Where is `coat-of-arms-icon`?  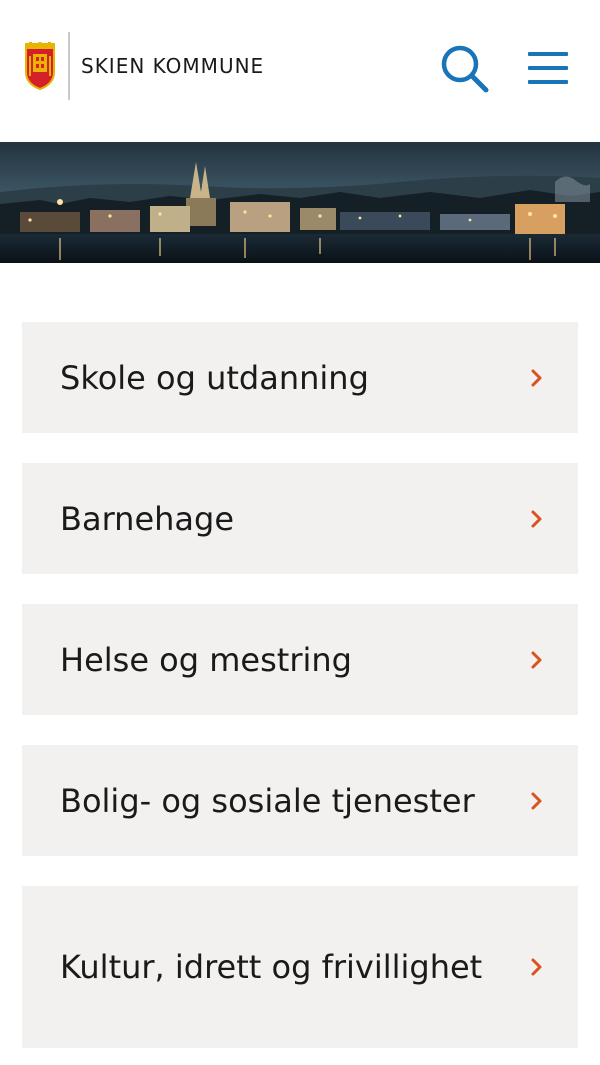 coat-of-arms-icon is located at coordinates (40, 66).